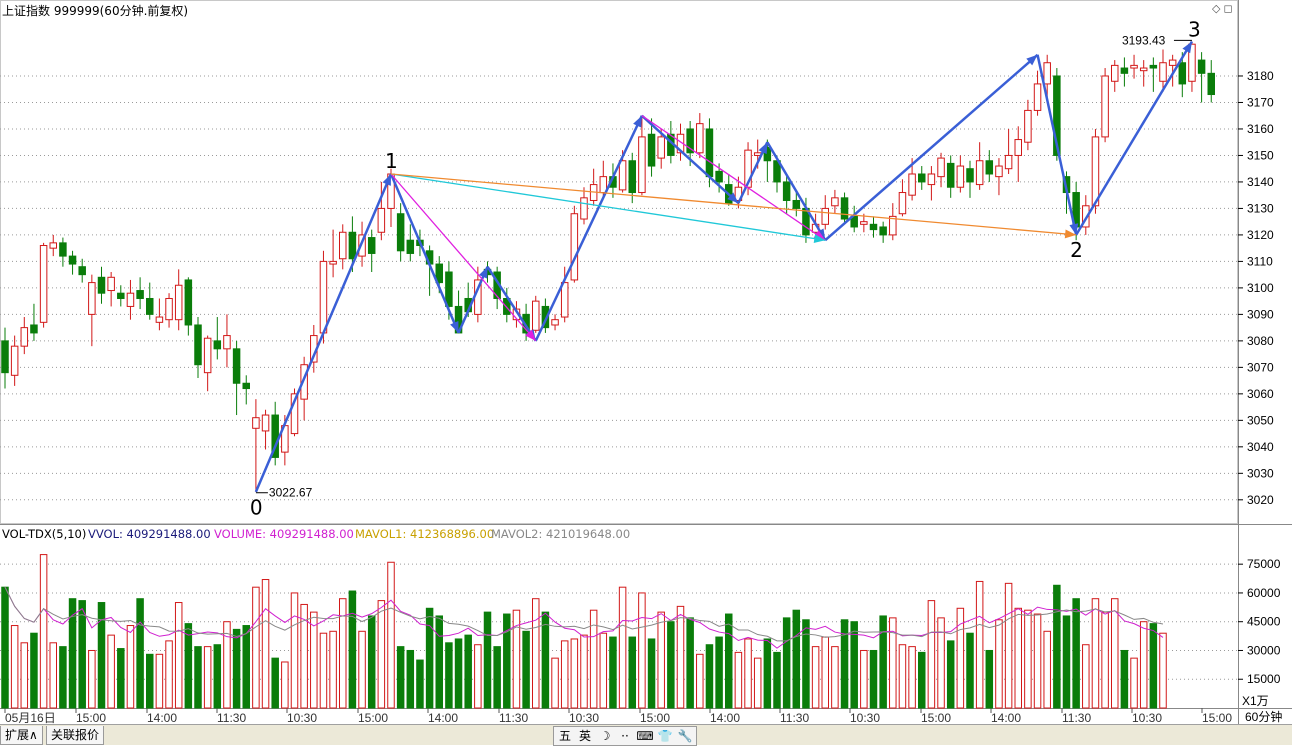 Image resolution: width=1292 pixels, height=746 pixels. I want to click on tab-related-quotes: 关联报价, so click(75, 735).